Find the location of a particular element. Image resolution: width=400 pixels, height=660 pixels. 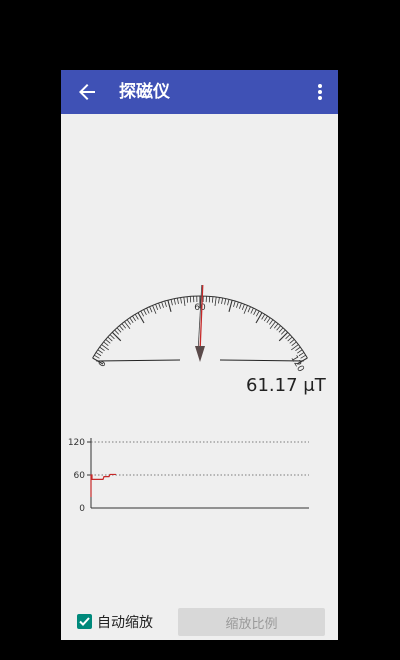

chart-ytick-120: 120 is located at coordinates (76, 443).